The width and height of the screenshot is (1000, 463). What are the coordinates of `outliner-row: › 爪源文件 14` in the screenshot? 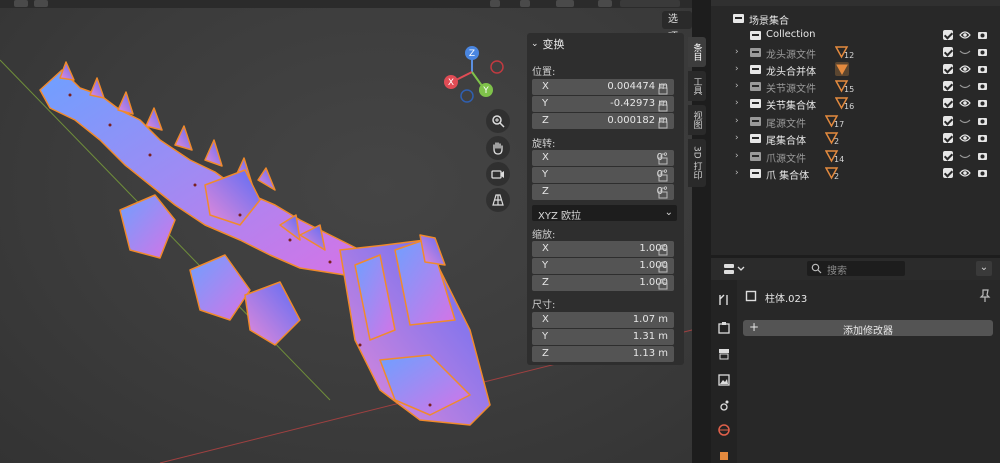 It's located at (855, 156).